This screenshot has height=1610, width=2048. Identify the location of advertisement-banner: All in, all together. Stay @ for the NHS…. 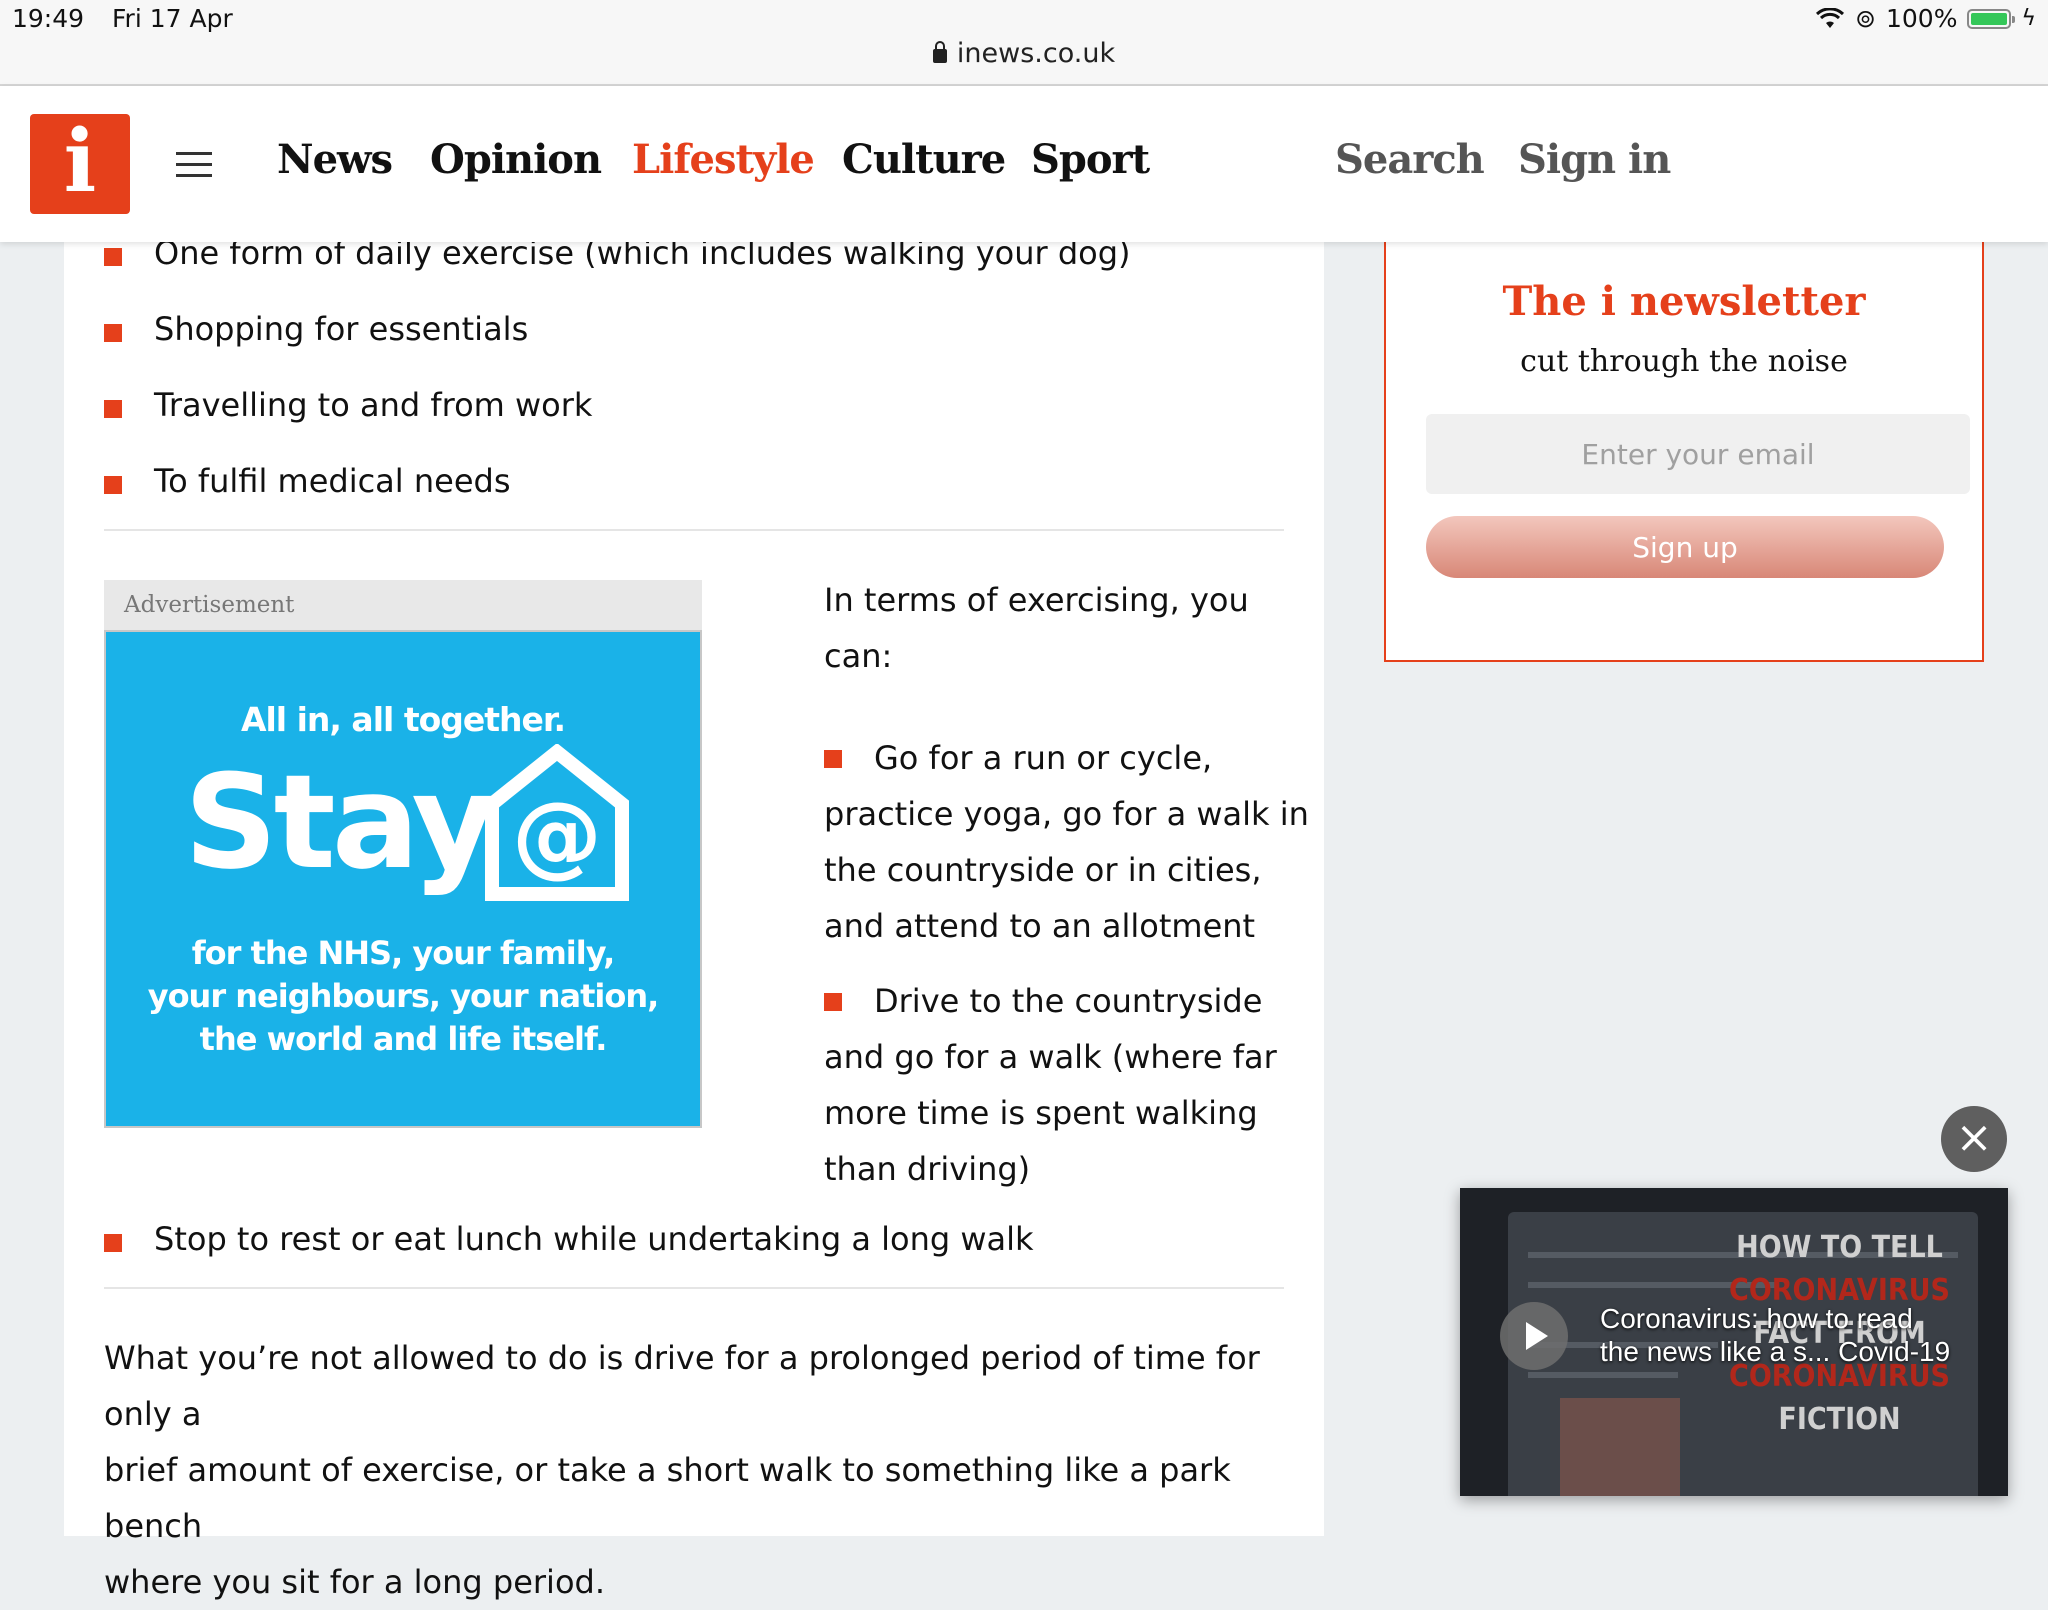
(403, 879).